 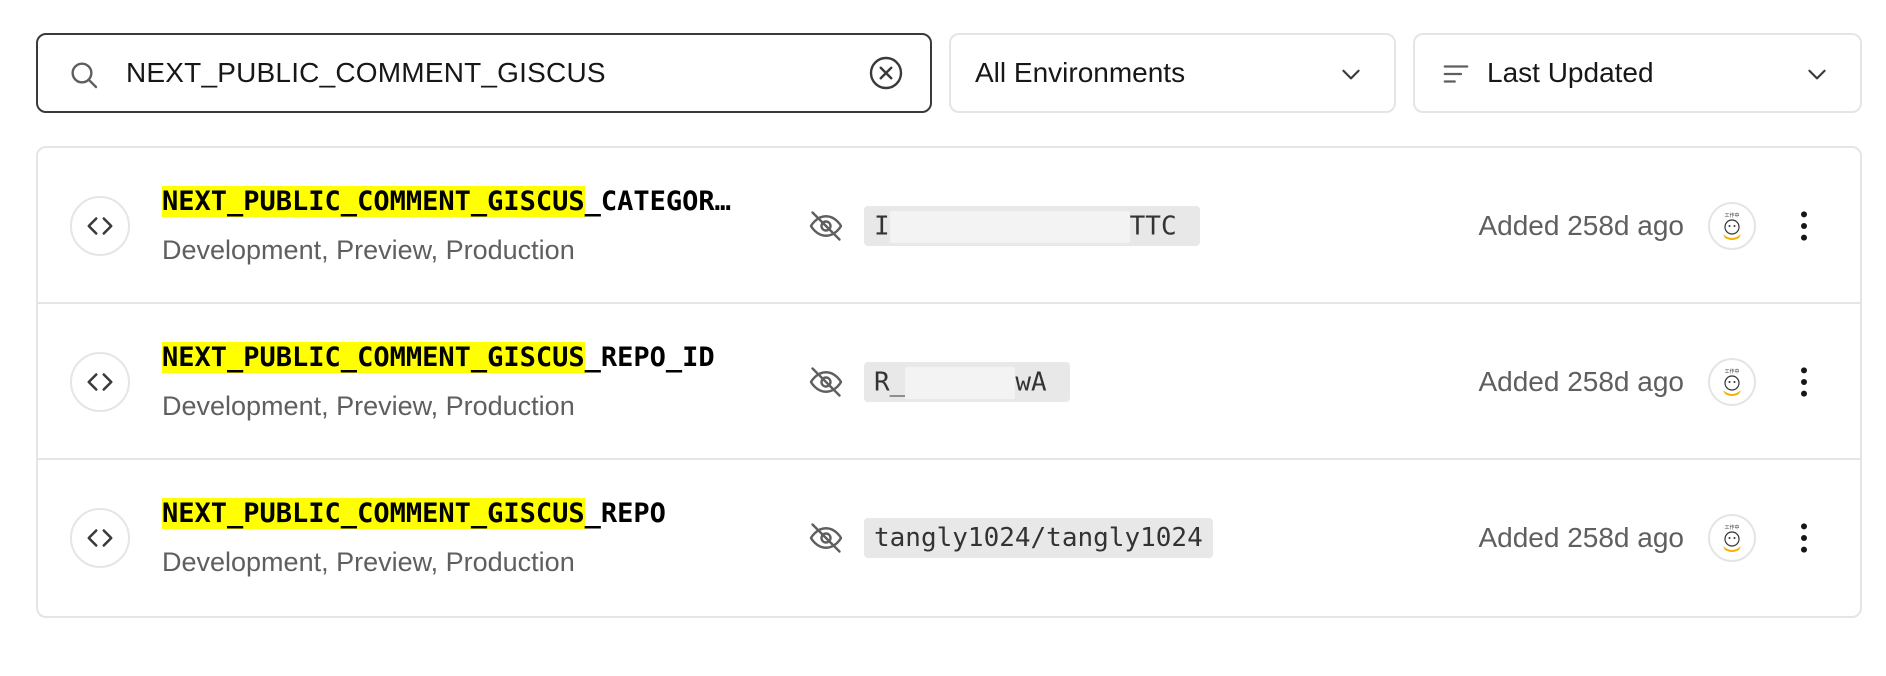 What do you see at coordinates (886, 73) in the screenshot?
I see `clear-icon` at bounding box center [886, 73].